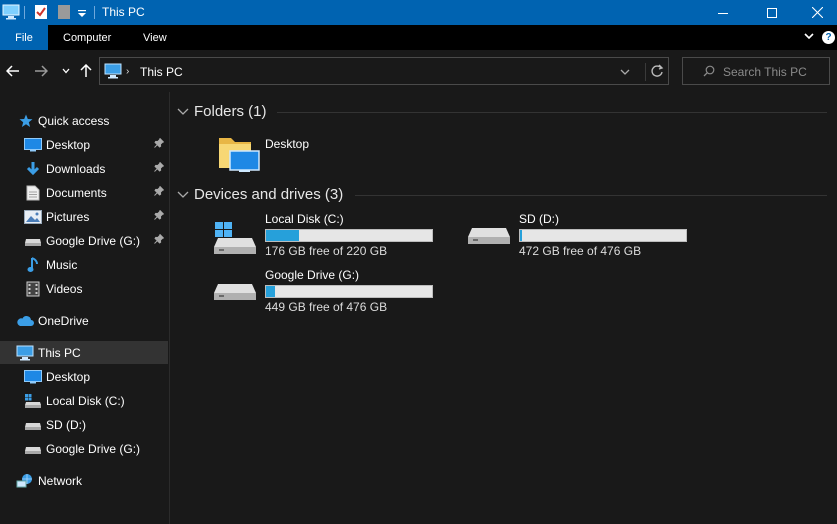 This screenshot has width=837, height=524. I want to click on sidebar-item-network: Network, so click(84, 480).